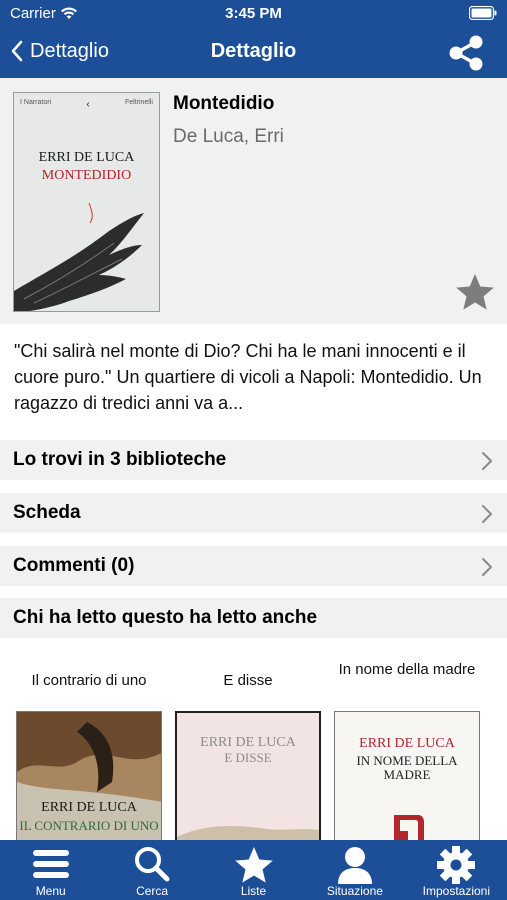  Describe the element at coordinates (224, 103) in the screenshot. I see `book-title: Montedidio` at that location.